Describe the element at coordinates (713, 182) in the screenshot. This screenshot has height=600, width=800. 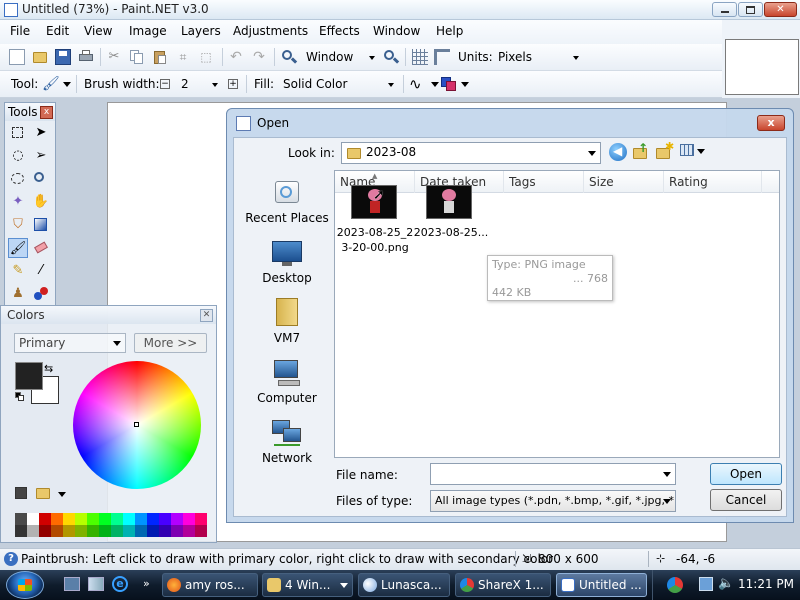
I see `column-rating: Rating` at that location.